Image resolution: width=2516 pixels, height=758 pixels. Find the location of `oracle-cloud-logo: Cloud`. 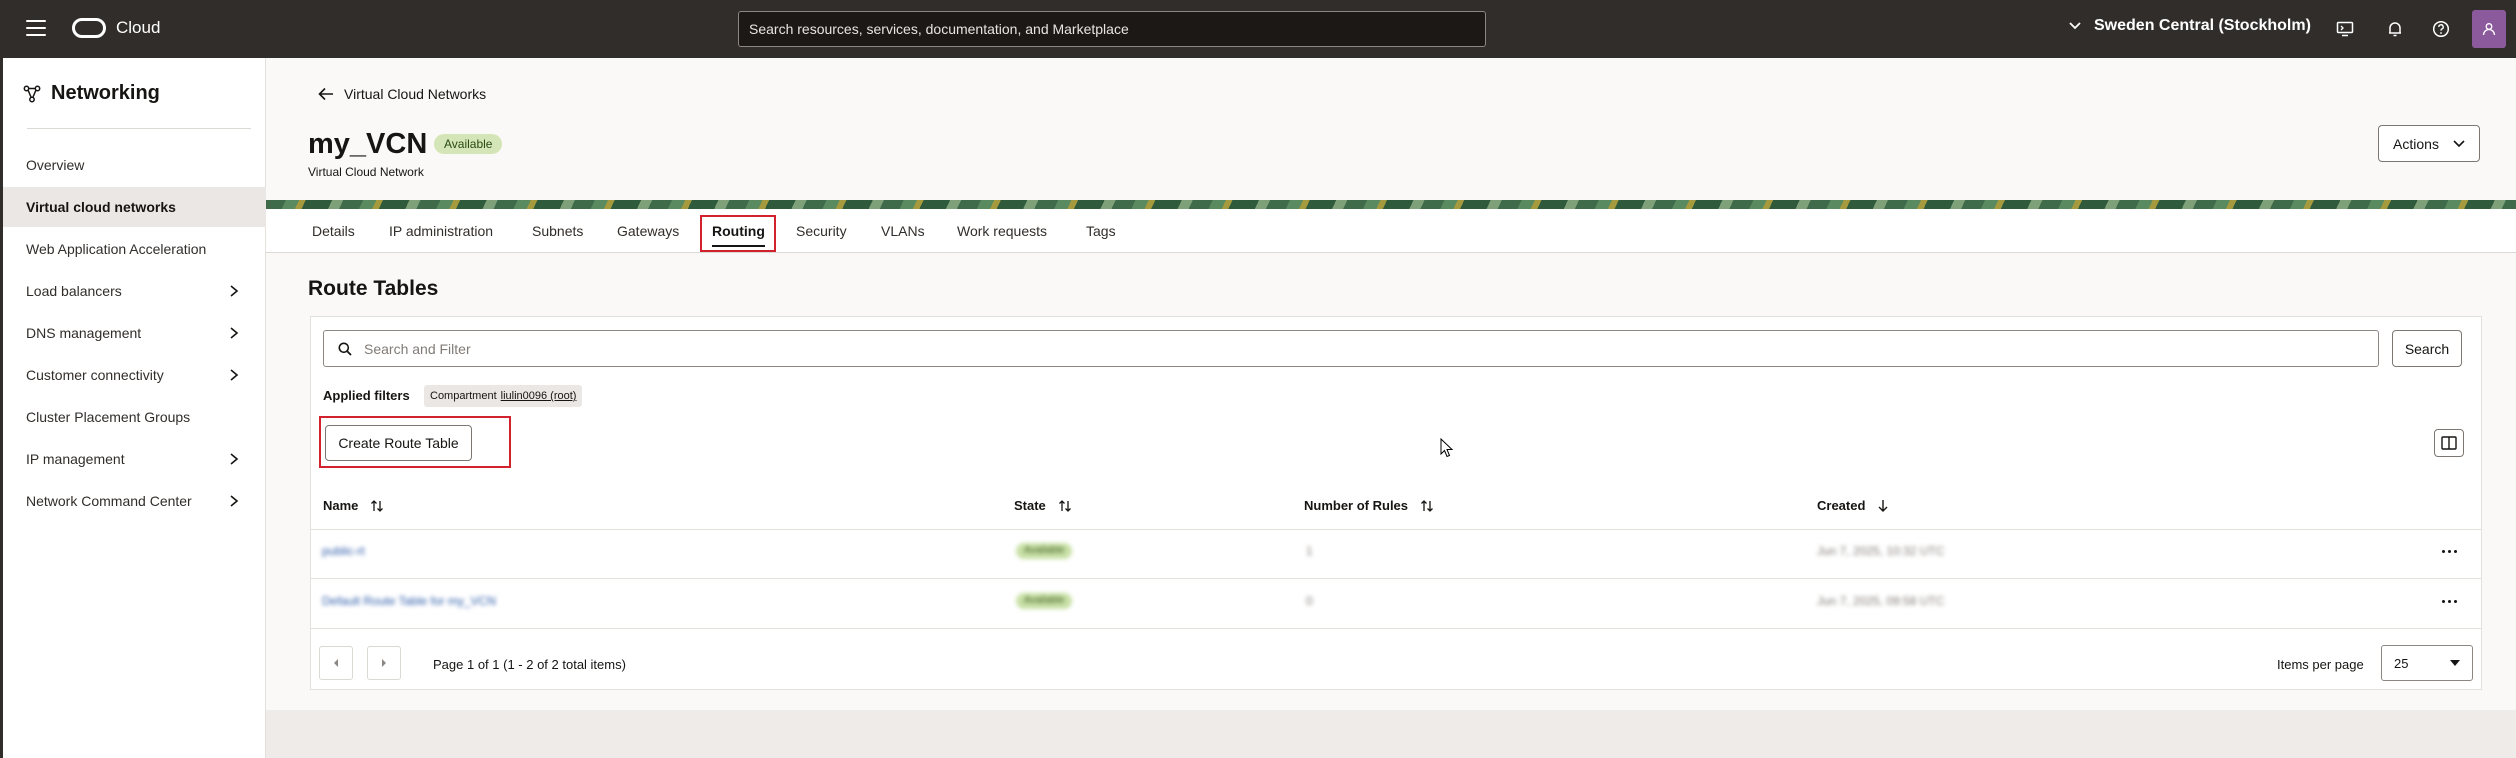

oracle-cloud-logo: Cloud is located at coordinates (116, 28).